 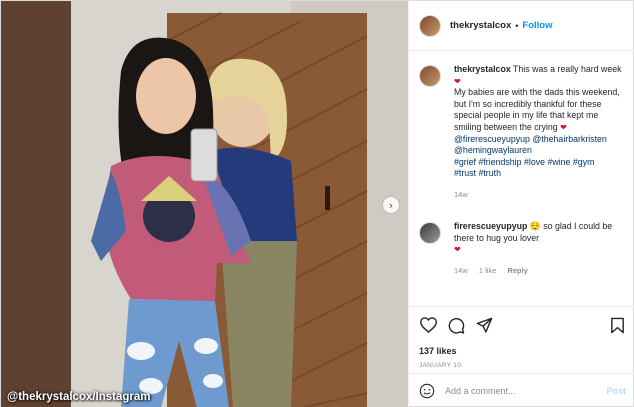 What do you see at coordinates (539, 194) in the screenshot?
I see `caption-meta: 14w` at bounding box center [539, 194].